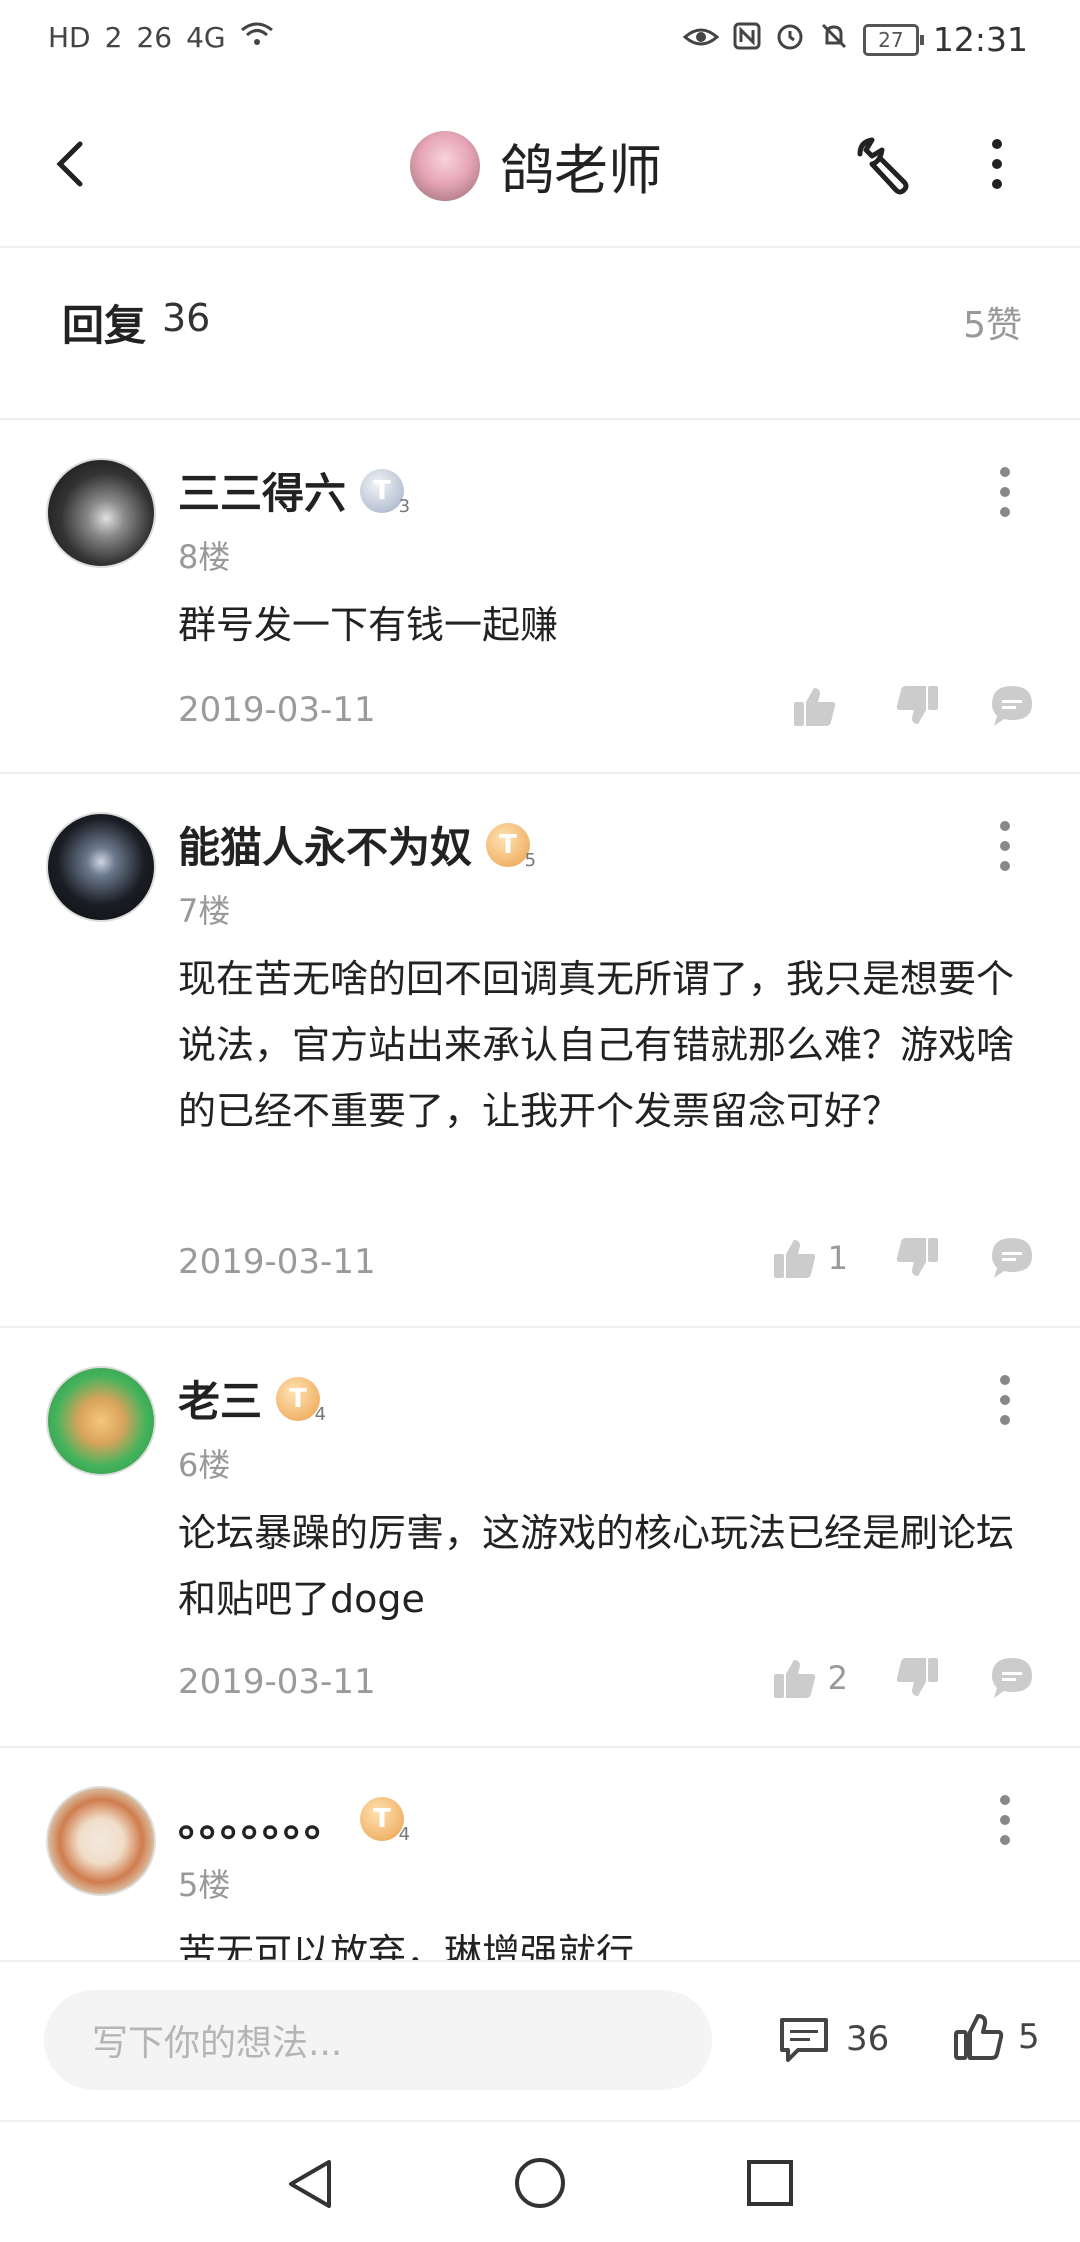 This screenshot has height=2242, width=1080. I want to click on username: 老三 T4, so click(252, 1398).